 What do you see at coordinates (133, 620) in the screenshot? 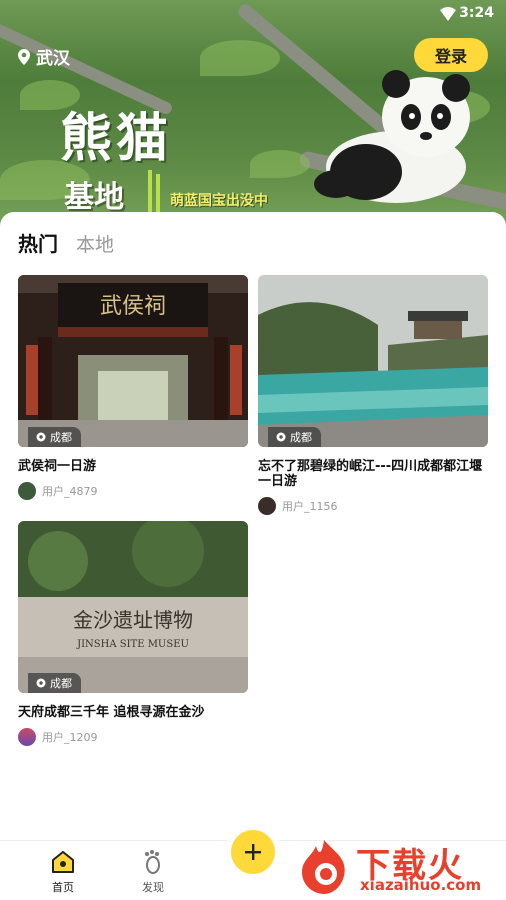
I see `museum-sign-text: 金沙遗址博物` at bounding box center [133, 620].